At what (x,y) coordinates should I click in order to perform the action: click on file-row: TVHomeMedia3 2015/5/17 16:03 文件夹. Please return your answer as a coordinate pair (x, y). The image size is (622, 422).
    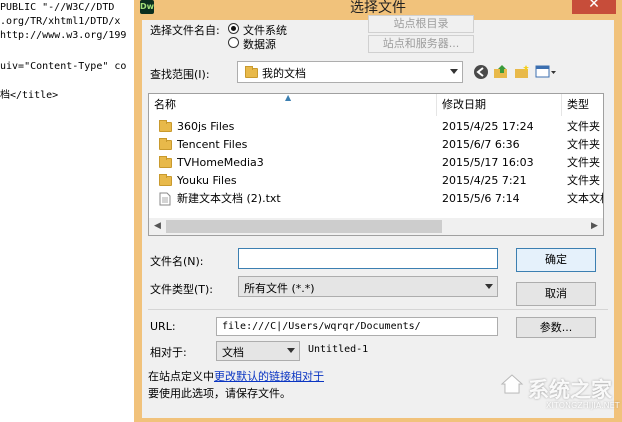
    Looking at the image, I should click on (376, 163).